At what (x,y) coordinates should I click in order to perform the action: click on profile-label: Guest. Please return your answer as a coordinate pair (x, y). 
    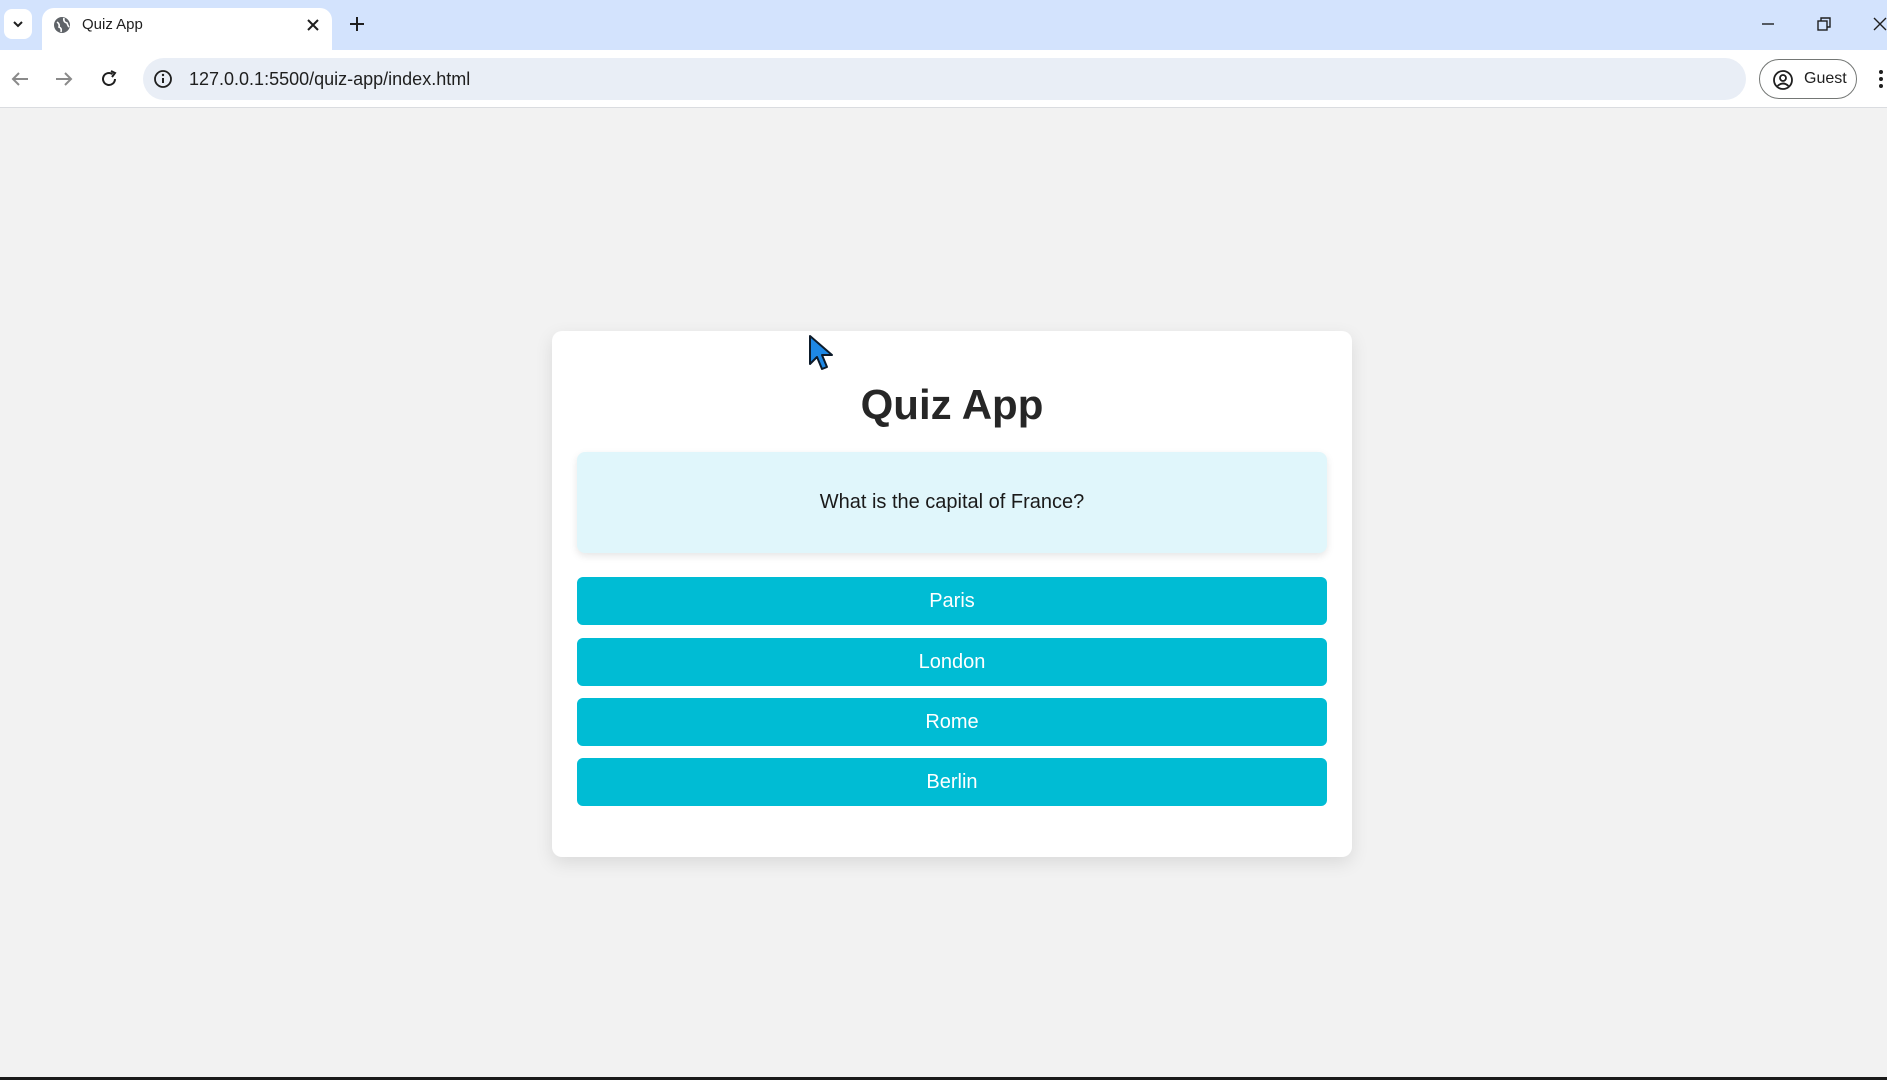
    Looking at the image, I should click on (1825, 78).